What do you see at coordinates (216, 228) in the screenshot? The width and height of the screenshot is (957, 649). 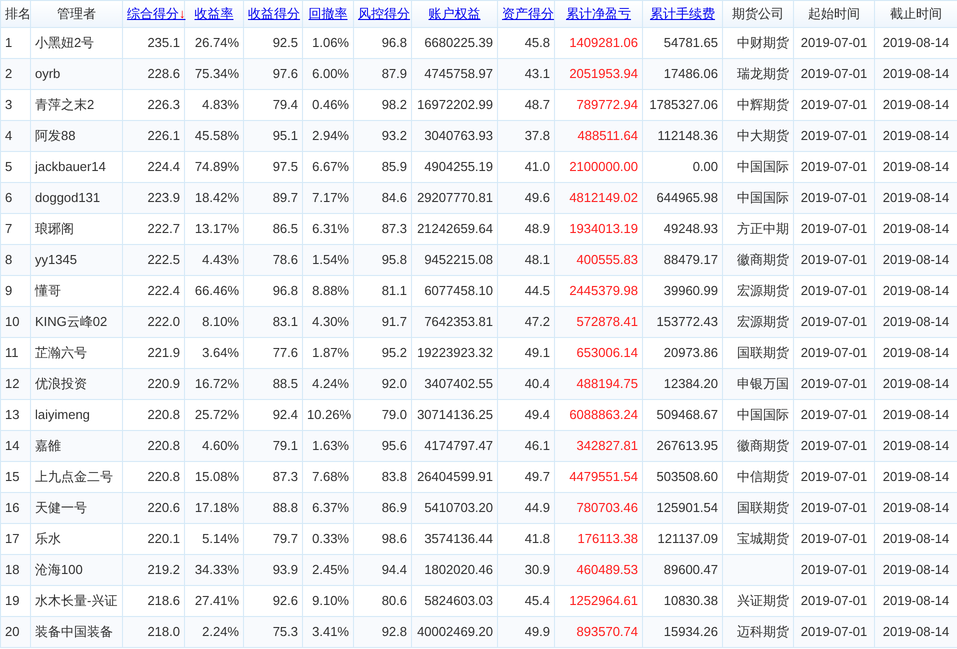 I see `table-cell: 13.17%` at bounding box center [216, 228].